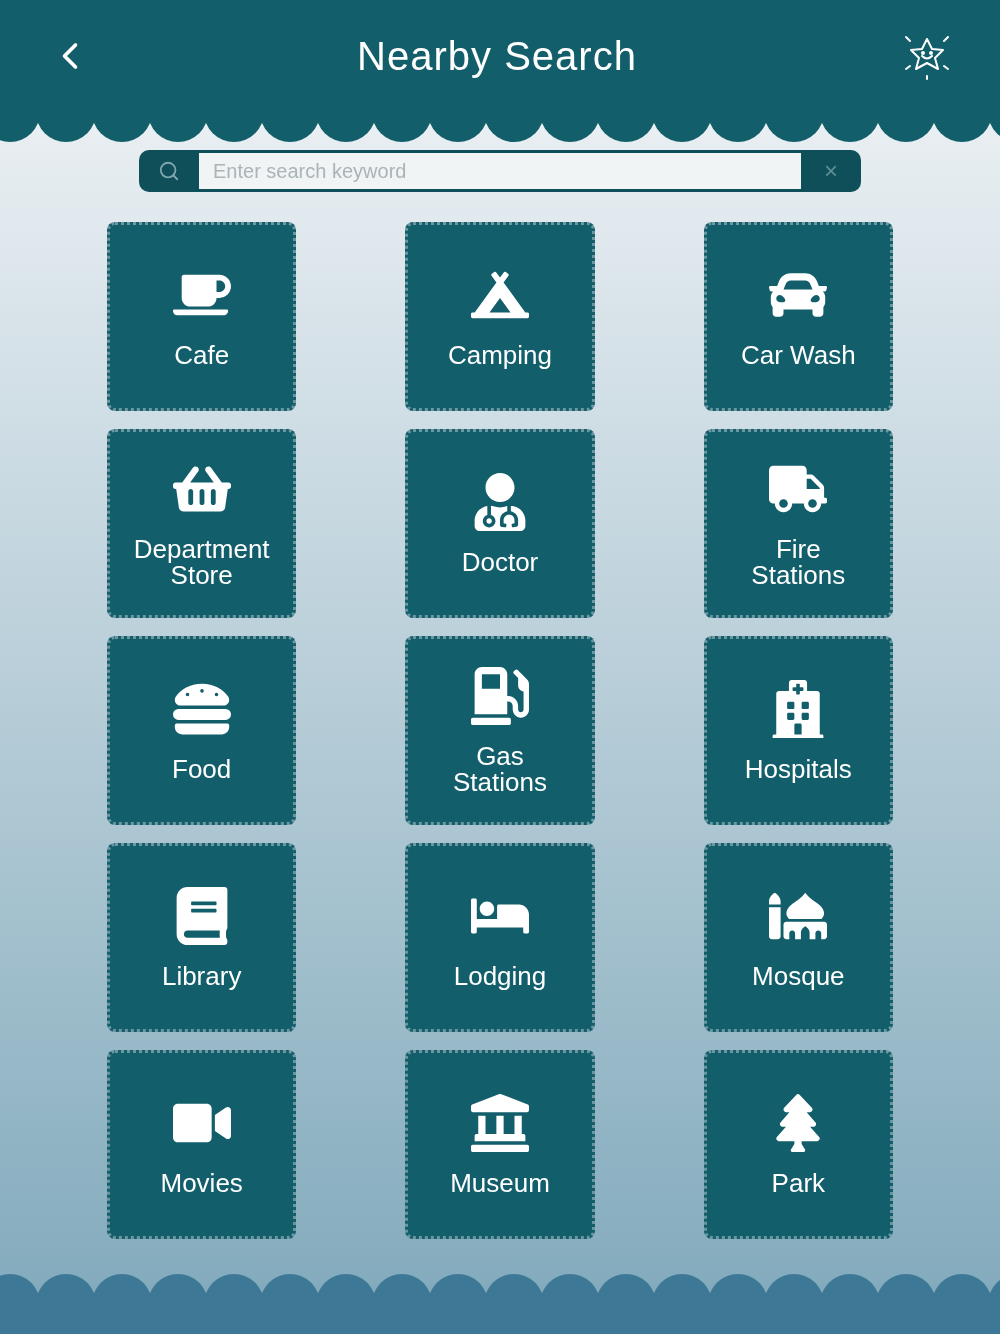 The width and height of the screenshot is (1000, 1334). I want to click on category-tile: Hospitals, so click(798, 730).